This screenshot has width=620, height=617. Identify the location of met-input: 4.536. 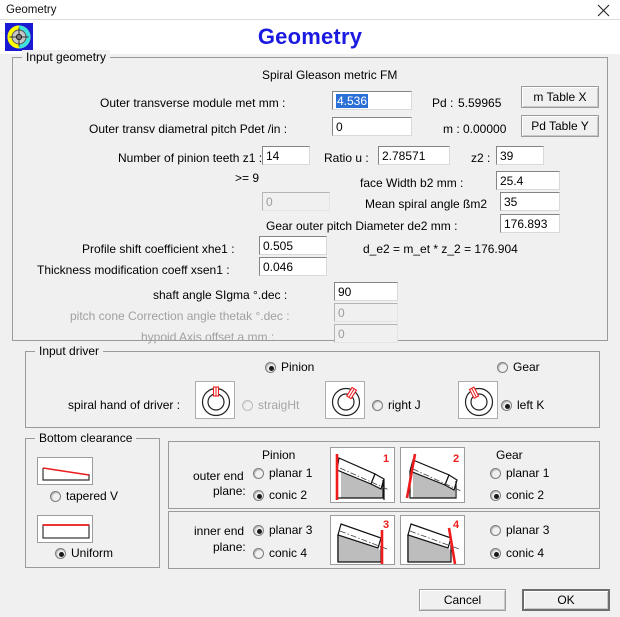
(372, 100).